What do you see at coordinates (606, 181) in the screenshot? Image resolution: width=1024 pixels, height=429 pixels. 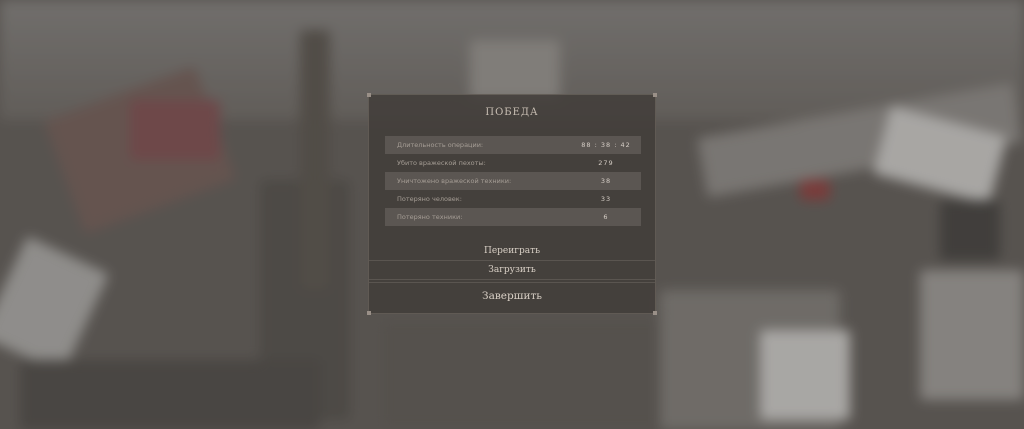 I see `stat-value: 38` at bounding box center [606, 181].